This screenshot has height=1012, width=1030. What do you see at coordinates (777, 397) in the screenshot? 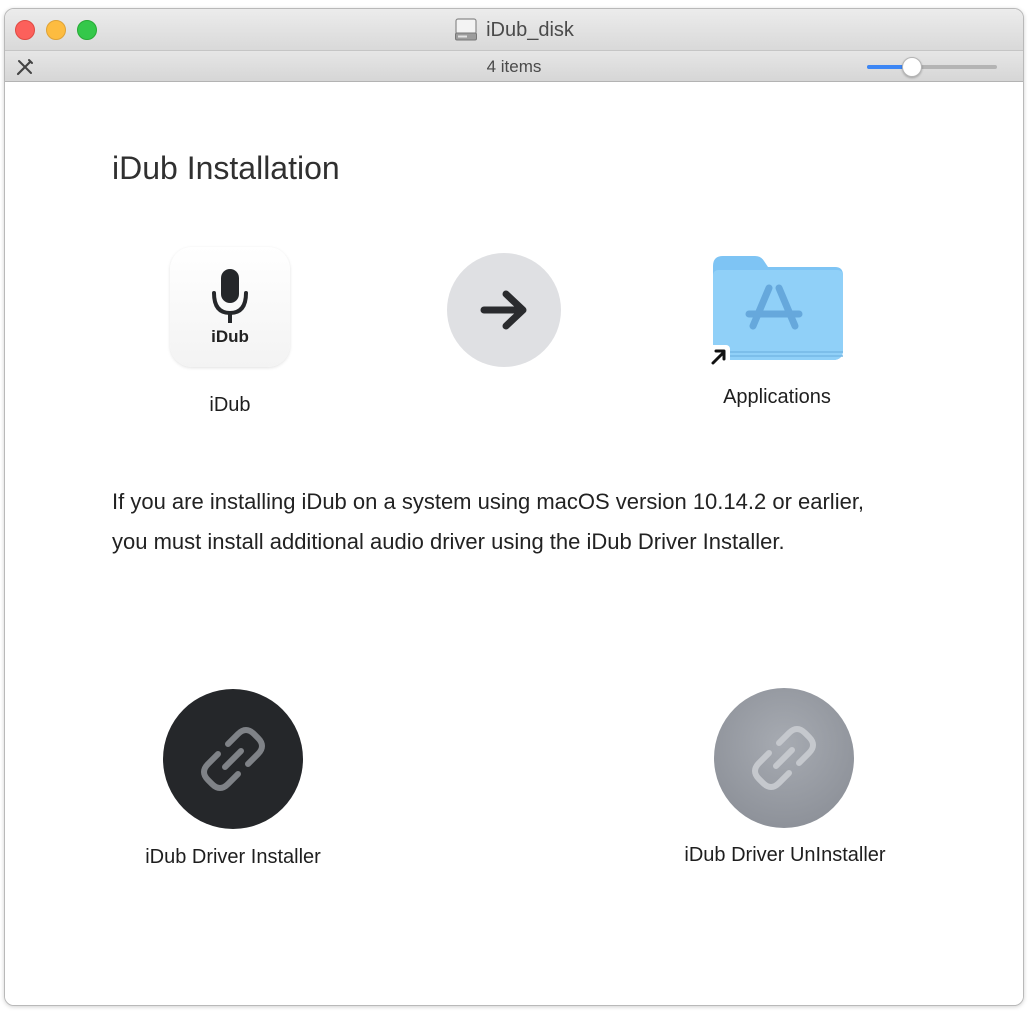
I see `applications-label: Applications` at bounding box center [777, 397].